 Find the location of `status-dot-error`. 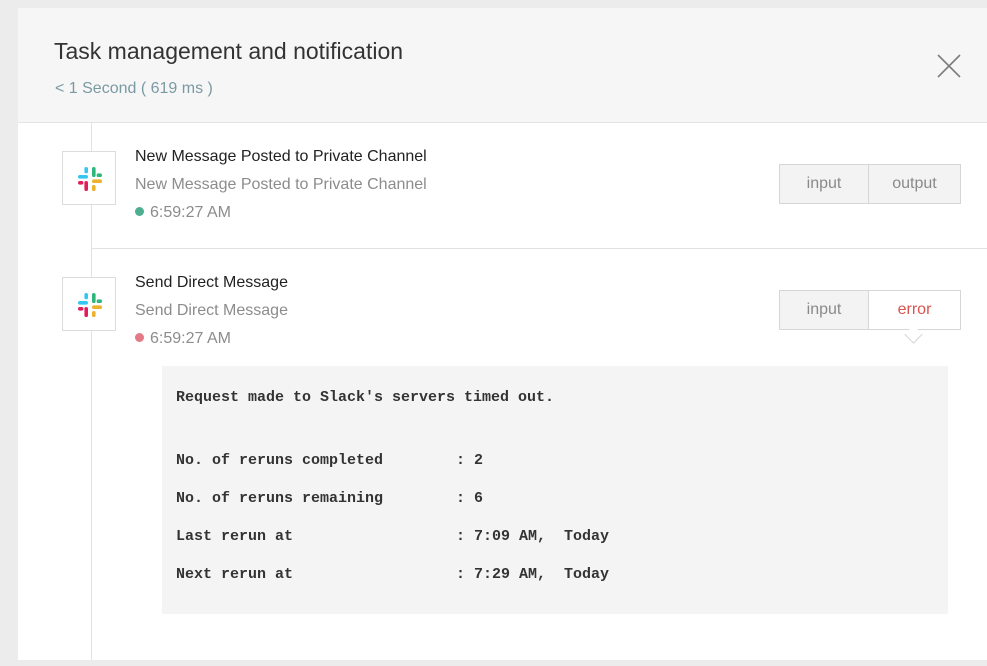

status-dot-error is located at coordinates (139, 337).